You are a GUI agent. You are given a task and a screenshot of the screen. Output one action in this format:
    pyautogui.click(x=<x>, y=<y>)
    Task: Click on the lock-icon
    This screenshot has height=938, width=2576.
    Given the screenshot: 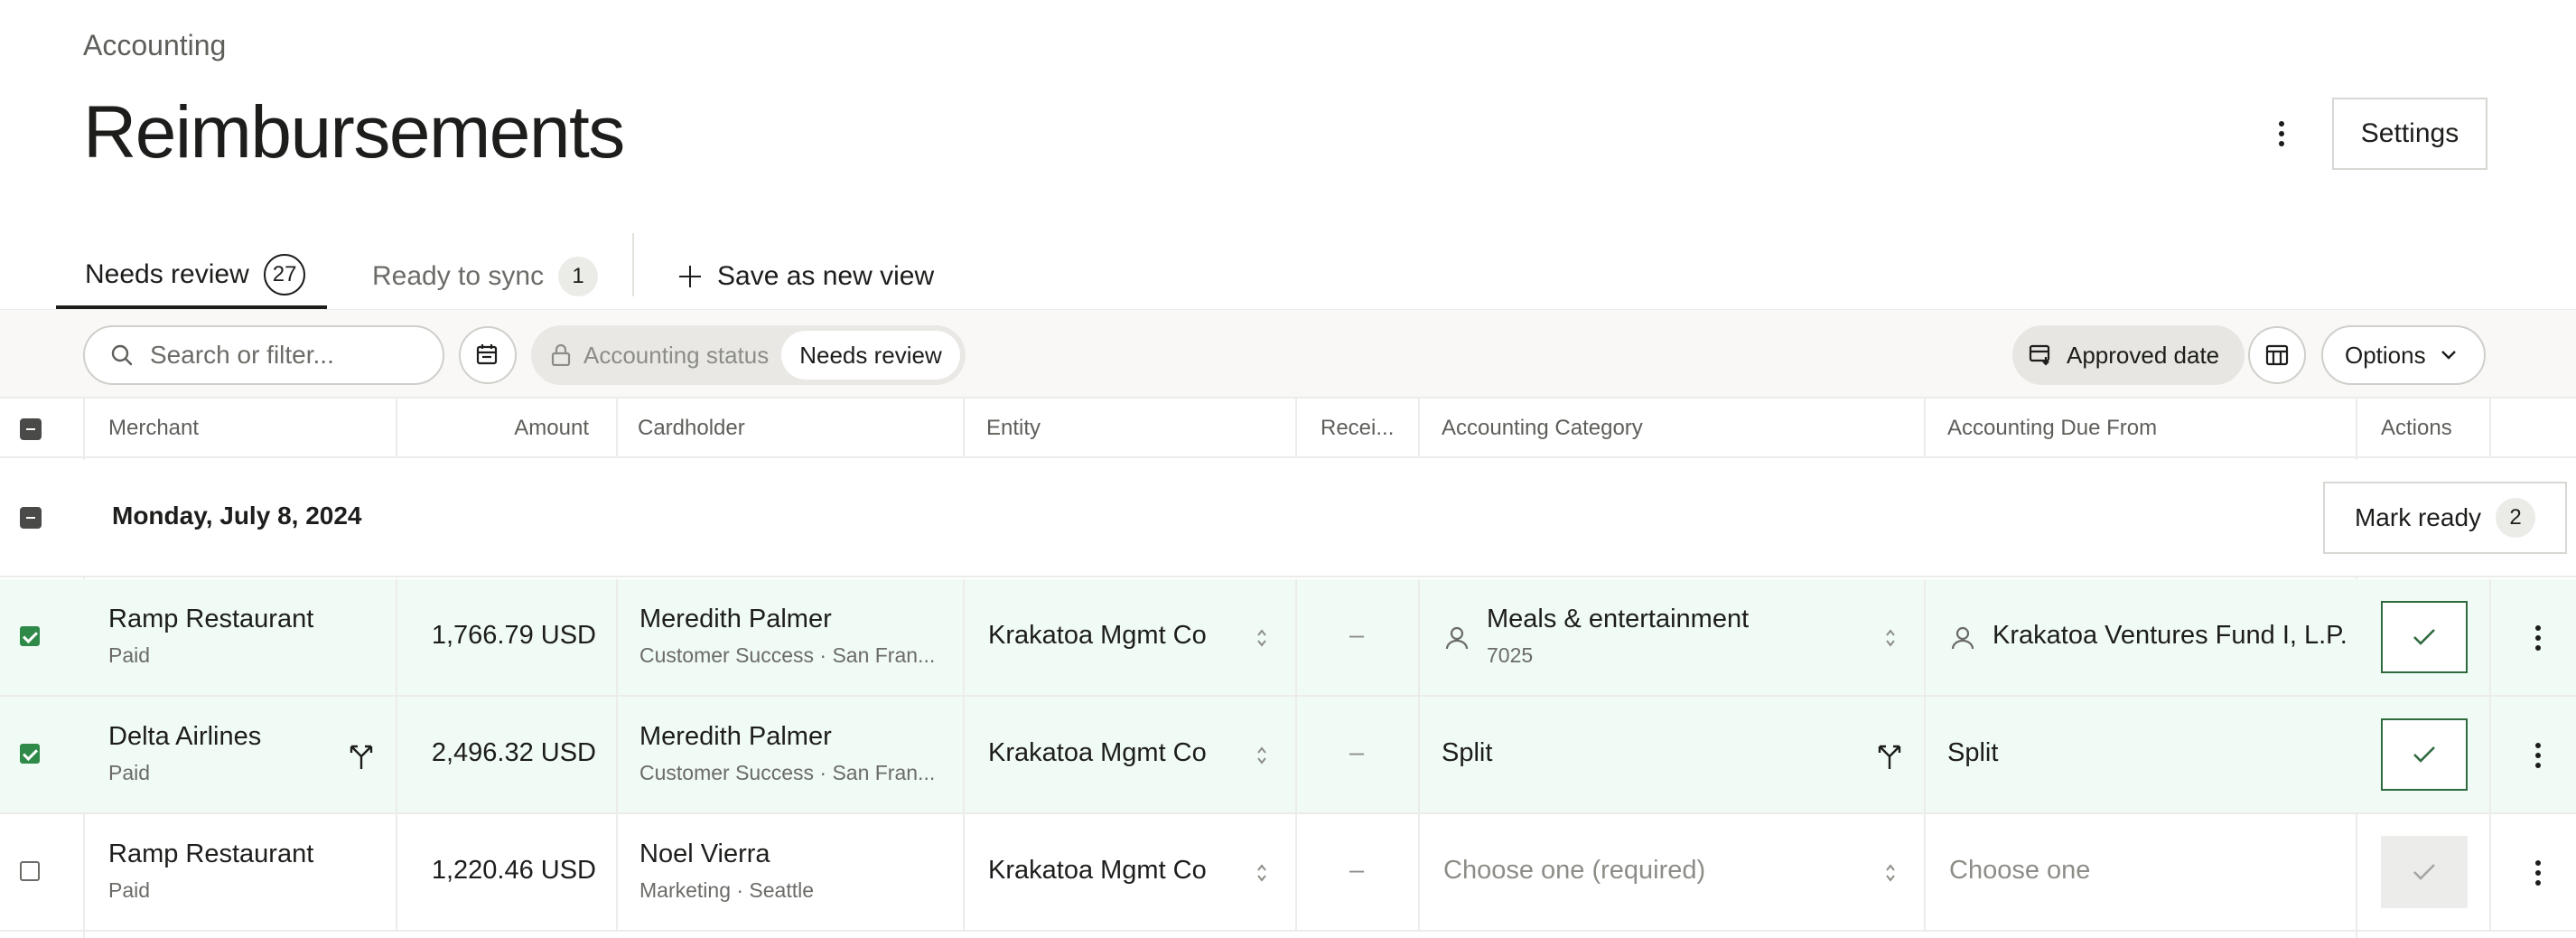 What is the action you would take?
    pyautogui.click(x=561, y=355)
    